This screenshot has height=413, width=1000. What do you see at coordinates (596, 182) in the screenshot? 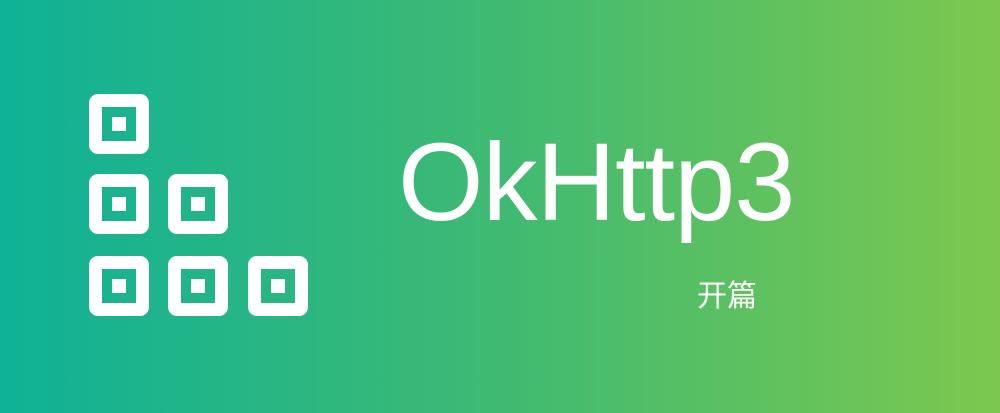
I see `page-title: OkHttp3` at bounding box center [596, 182].